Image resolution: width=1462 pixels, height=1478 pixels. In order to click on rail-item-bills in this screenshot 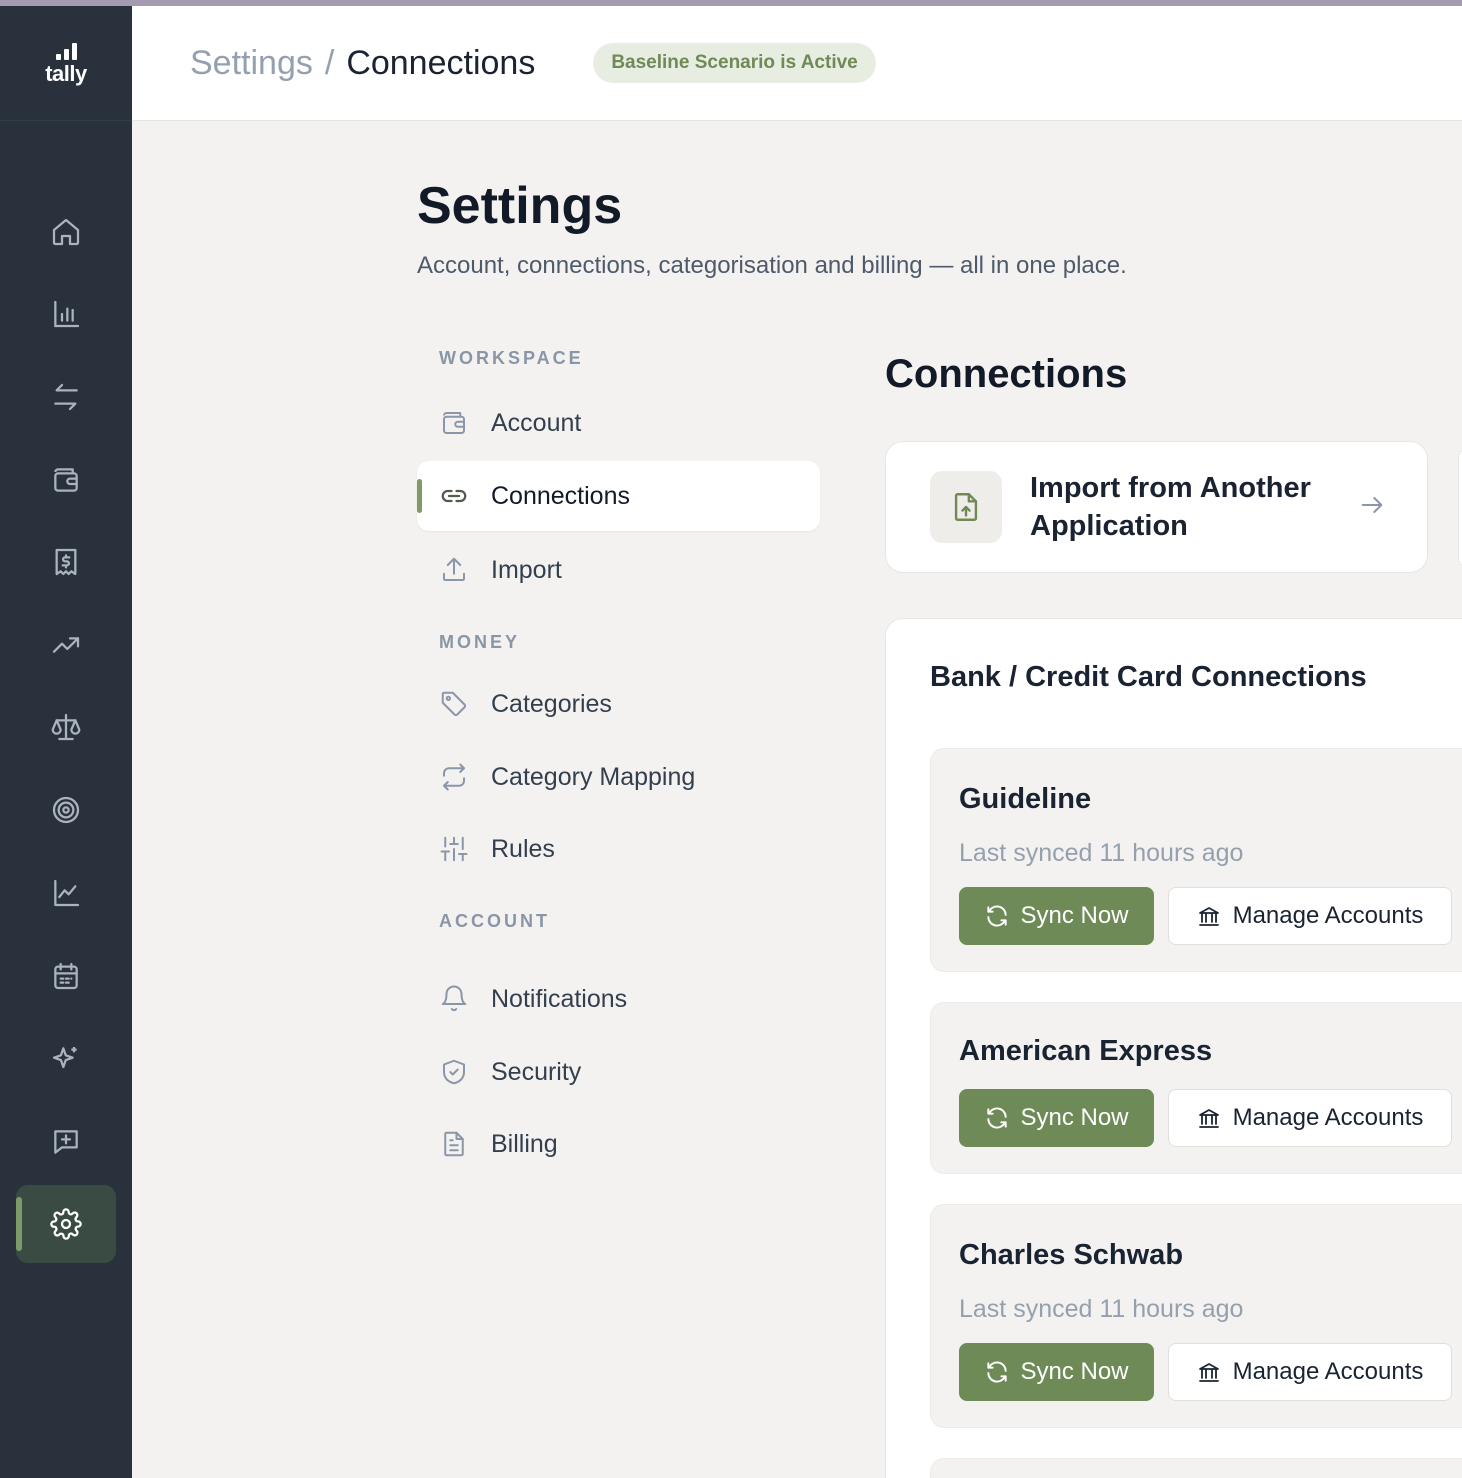, I will do `click(66, 562)`.